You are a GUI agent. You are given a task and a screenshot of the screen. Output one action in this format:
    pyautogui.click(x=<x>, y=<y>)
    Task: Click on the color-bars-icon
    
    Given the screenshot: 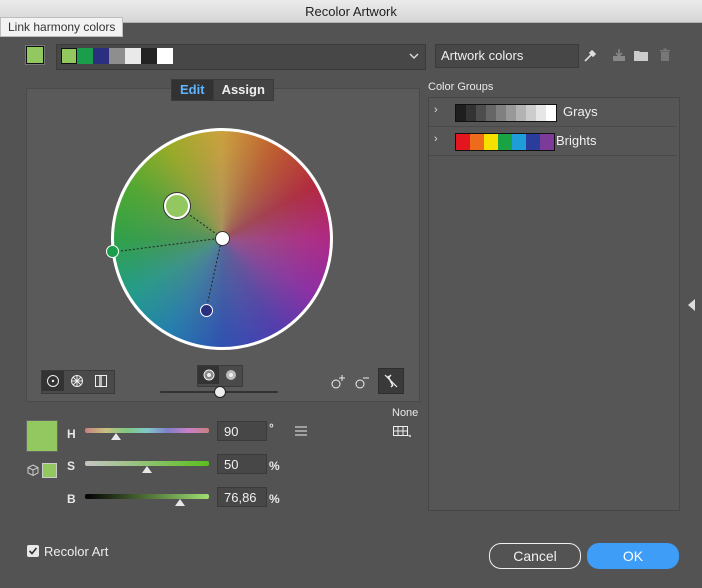 What is the action you would take?
    pyautogui.click(x=101, y=381)
    